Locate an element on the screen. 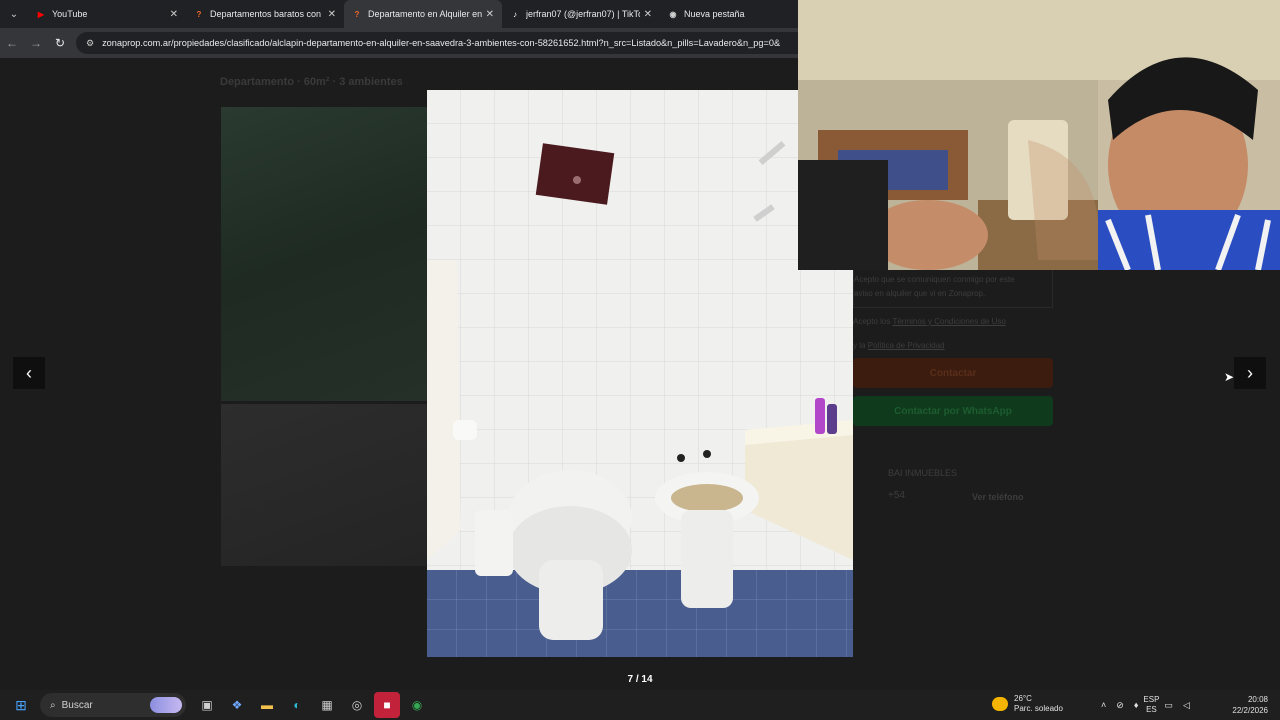  windows-start-icon: ⊞ is located at coordinates (21, 705).